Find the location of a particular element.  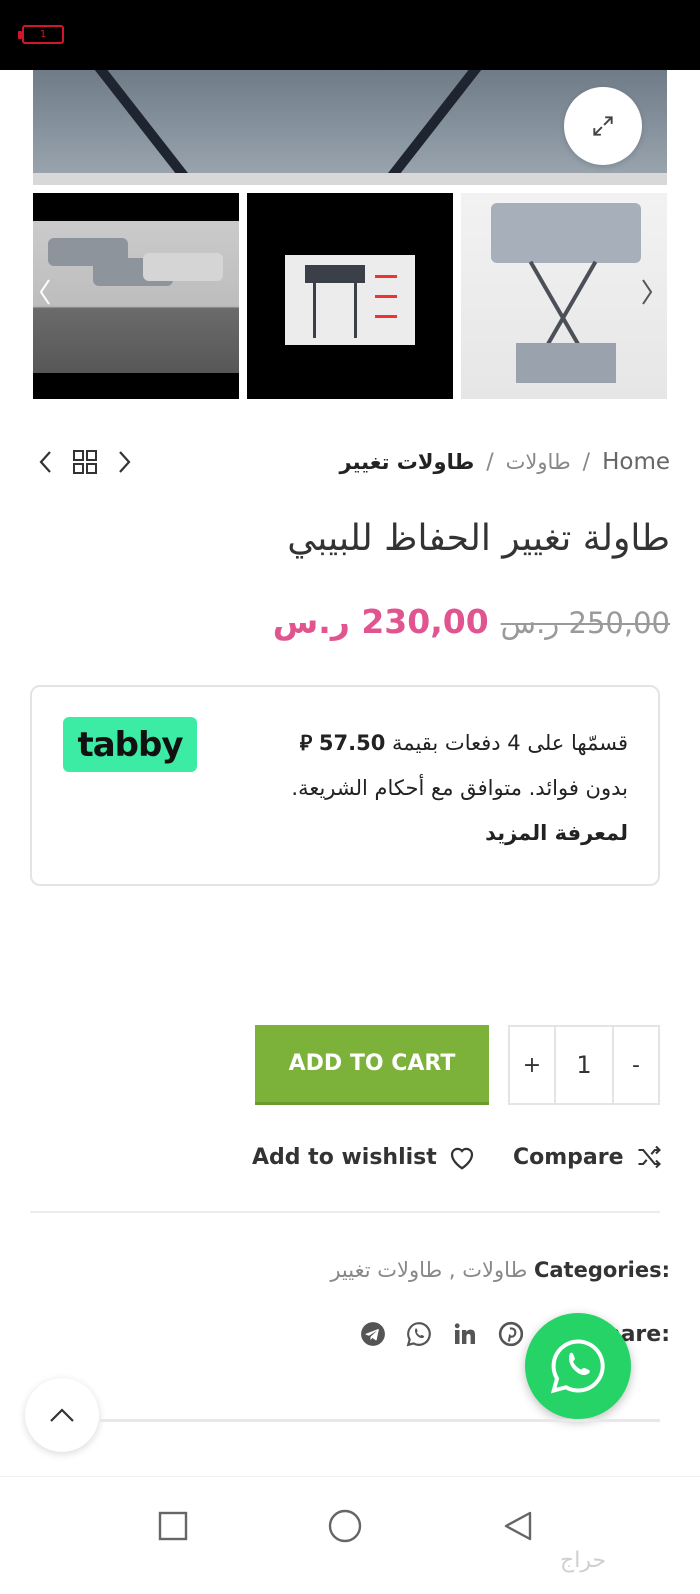

add-to-wishlist-button: Add to wishlist is located at coordinates (364, 1157).